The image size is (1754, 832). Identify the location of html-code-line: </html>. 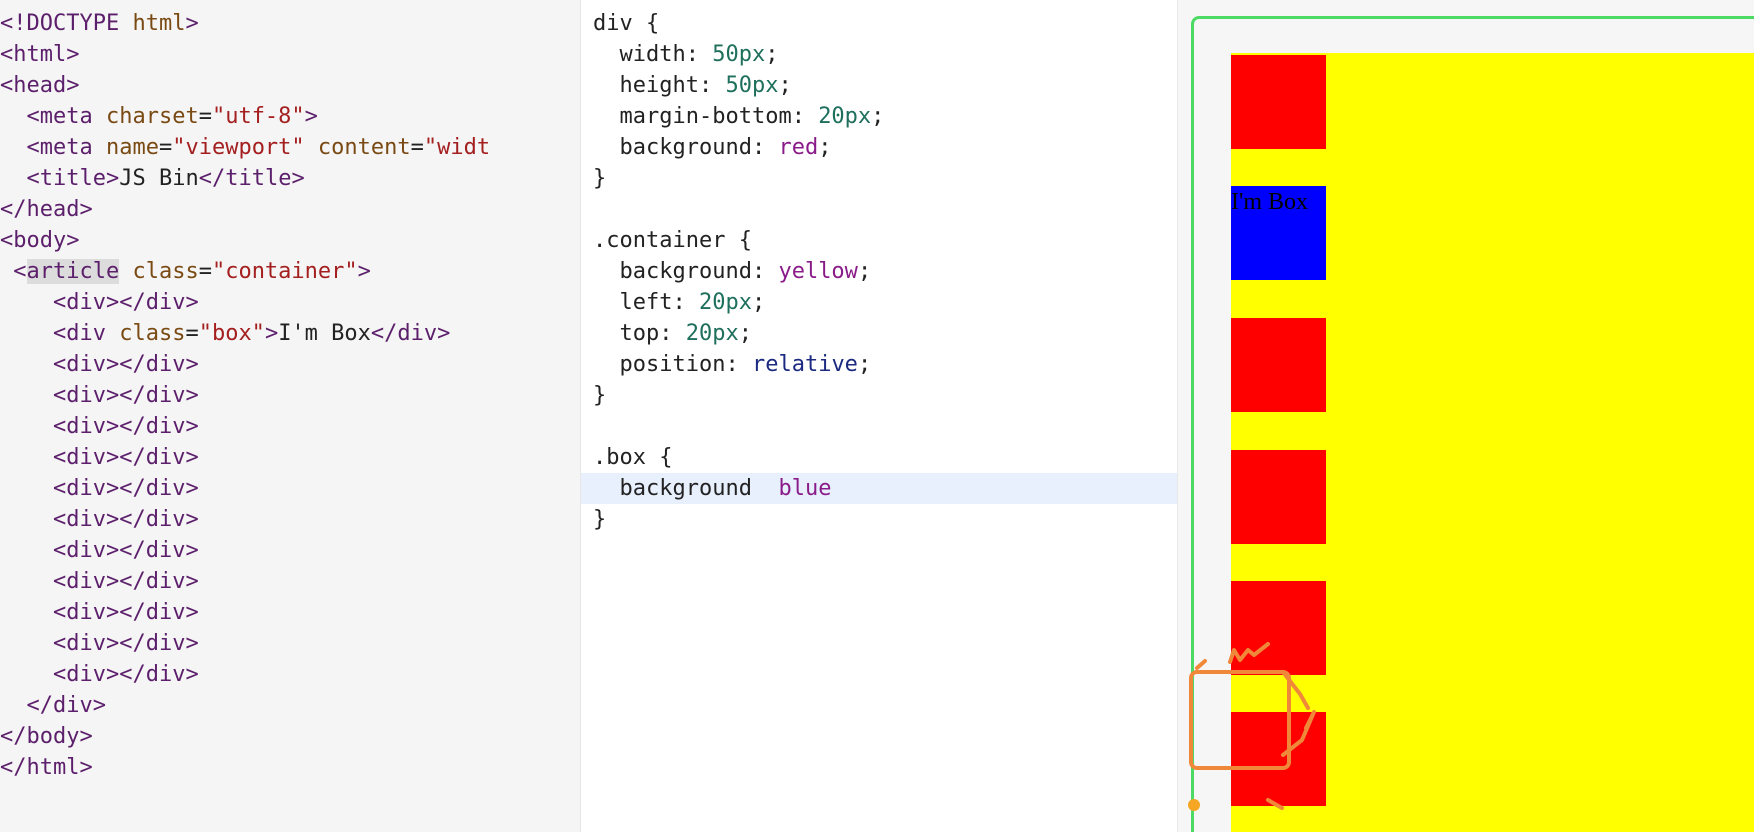
(245, 767).